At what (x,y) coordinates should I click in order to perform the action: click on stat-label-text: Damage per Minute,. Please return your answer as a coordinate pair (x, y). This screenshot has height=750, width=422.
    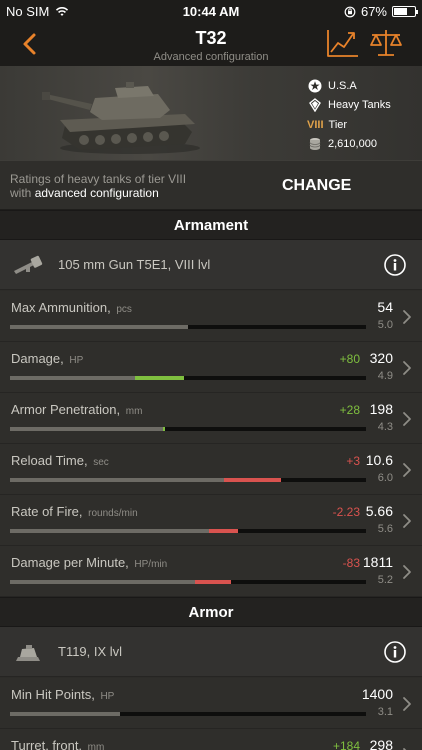
    Looking at the image, I should click on (70, 562).